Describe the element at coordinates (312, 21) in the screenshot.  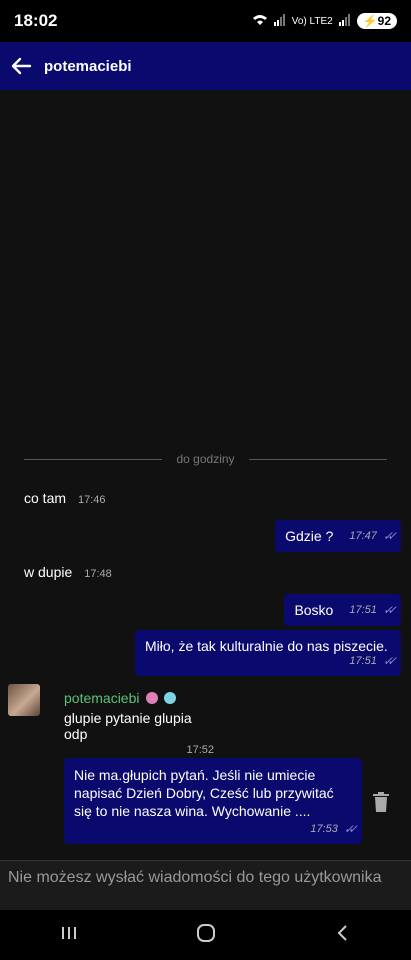
I see `network-label: Vo) LTE2` at that location.